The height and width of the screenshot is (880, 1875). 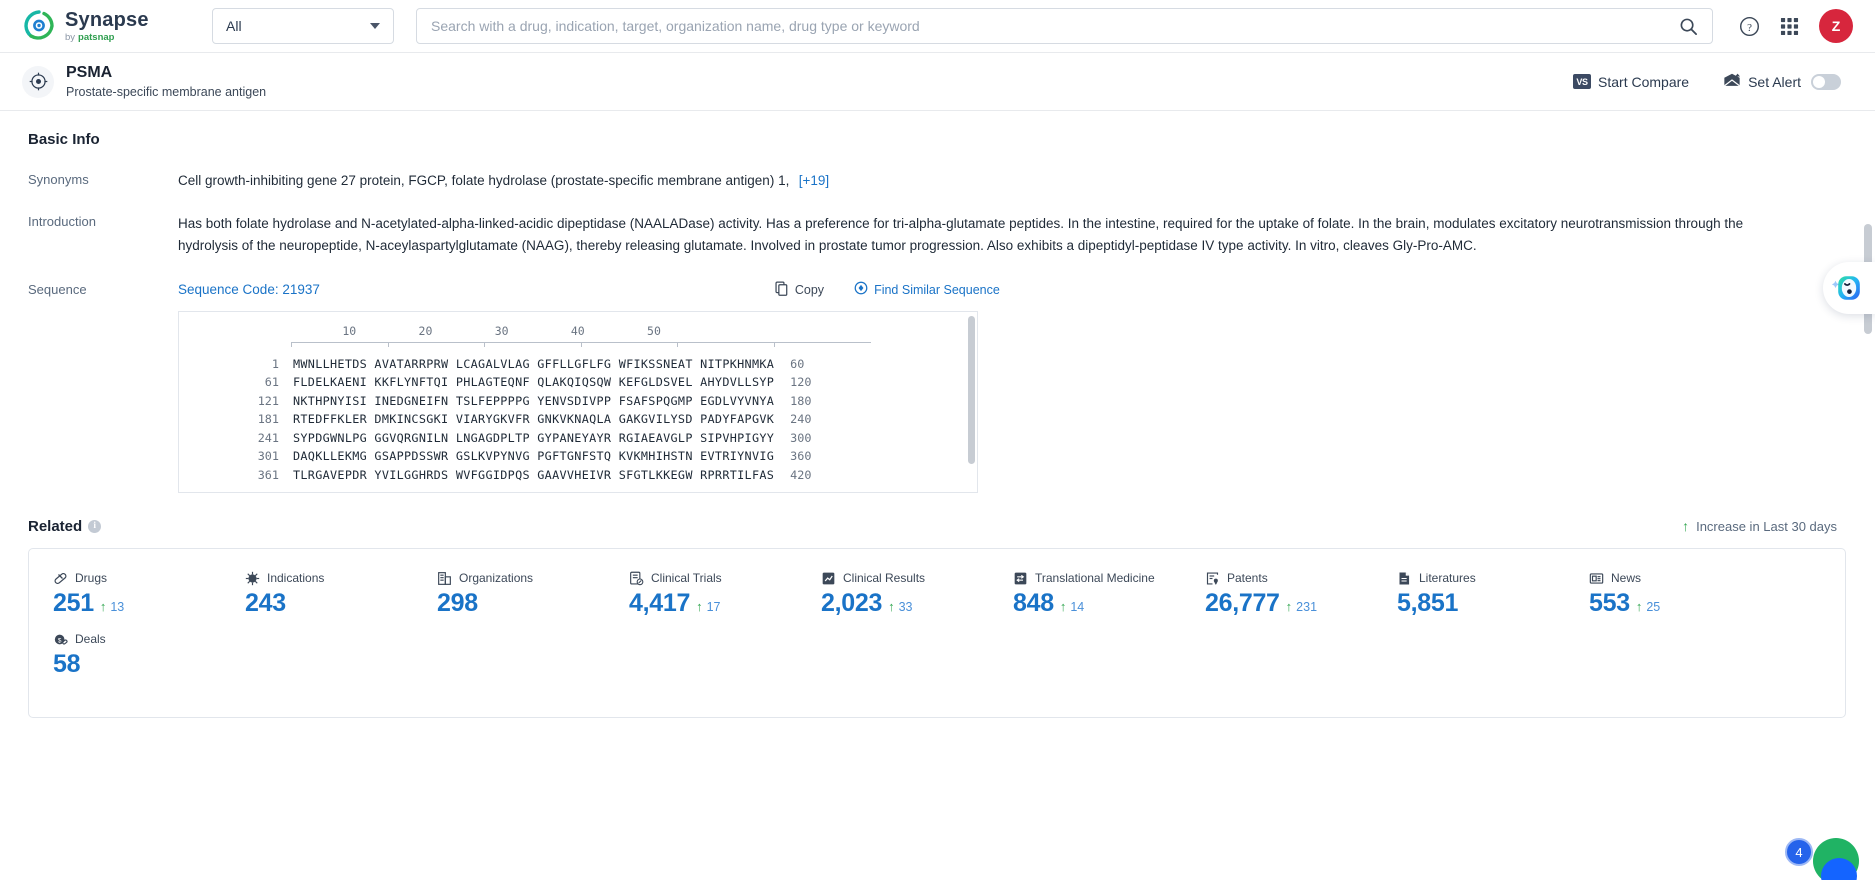 What do you see at coordinates (1095, 578) in the screenshot?
I see `stat-label: Translational Medicine` at bounding box center [1095, 578].